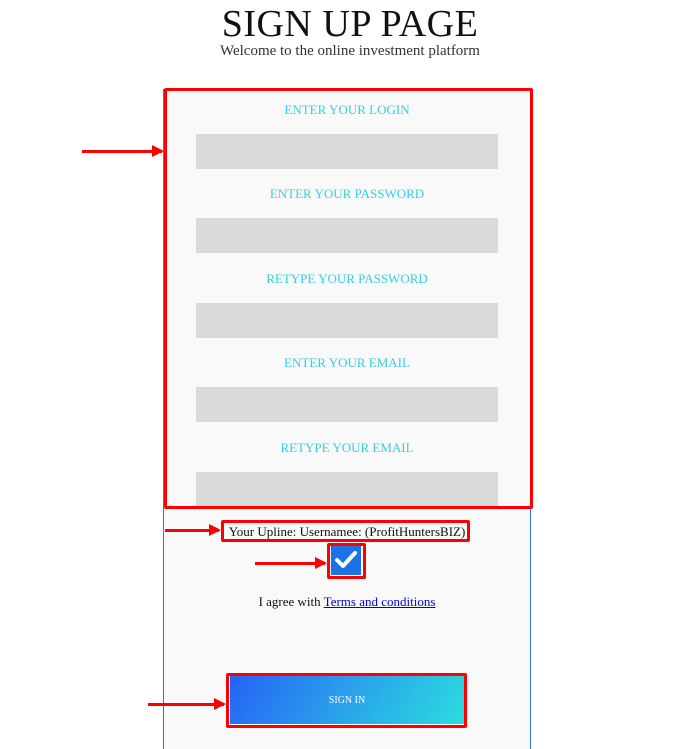 The image size is (700, 749). What do you see at coordinates (347, 109) in the screenshot?
I see `login-label: ENTER YOUR LOGIN` at bounding box center [347, 109].